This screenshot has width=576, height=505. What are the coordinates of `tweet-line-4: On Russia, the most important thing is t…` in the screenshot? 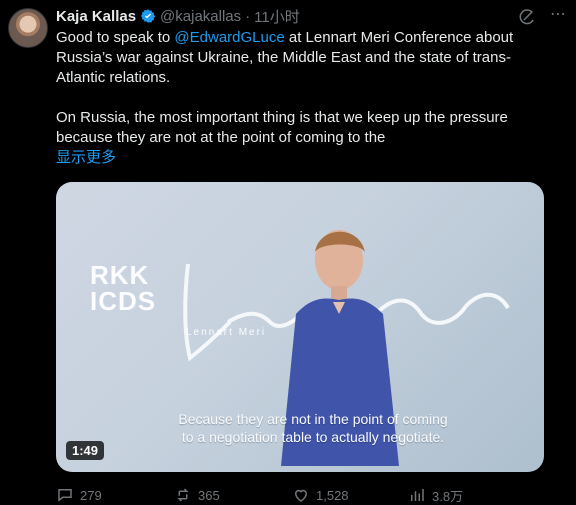 It's located at (282, 117).